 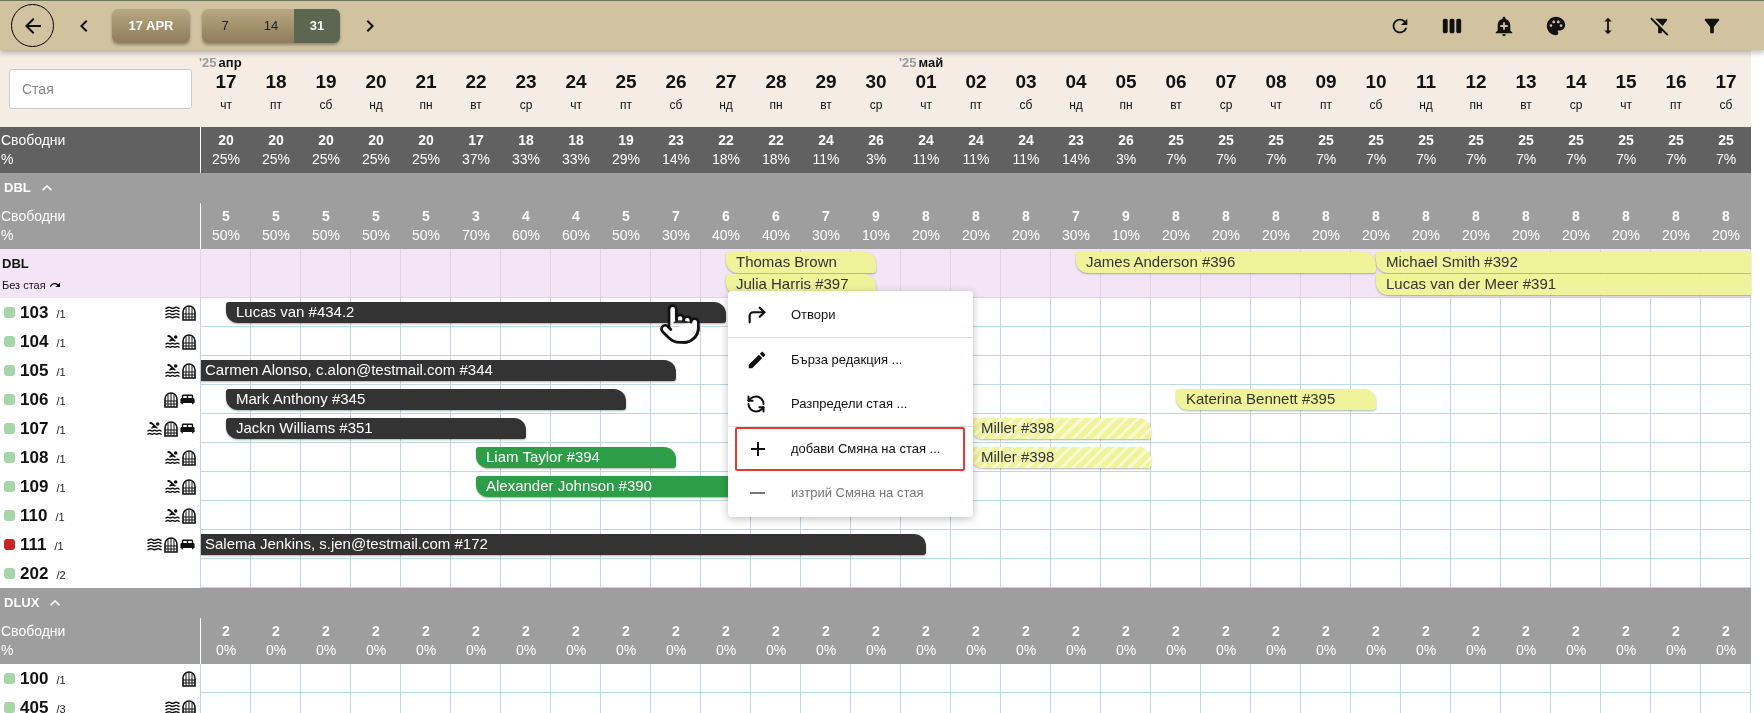 What do you see at coordinates (34, 341) in the screenshot?
I see `room-number: 104` at bounding box center [34, 341].